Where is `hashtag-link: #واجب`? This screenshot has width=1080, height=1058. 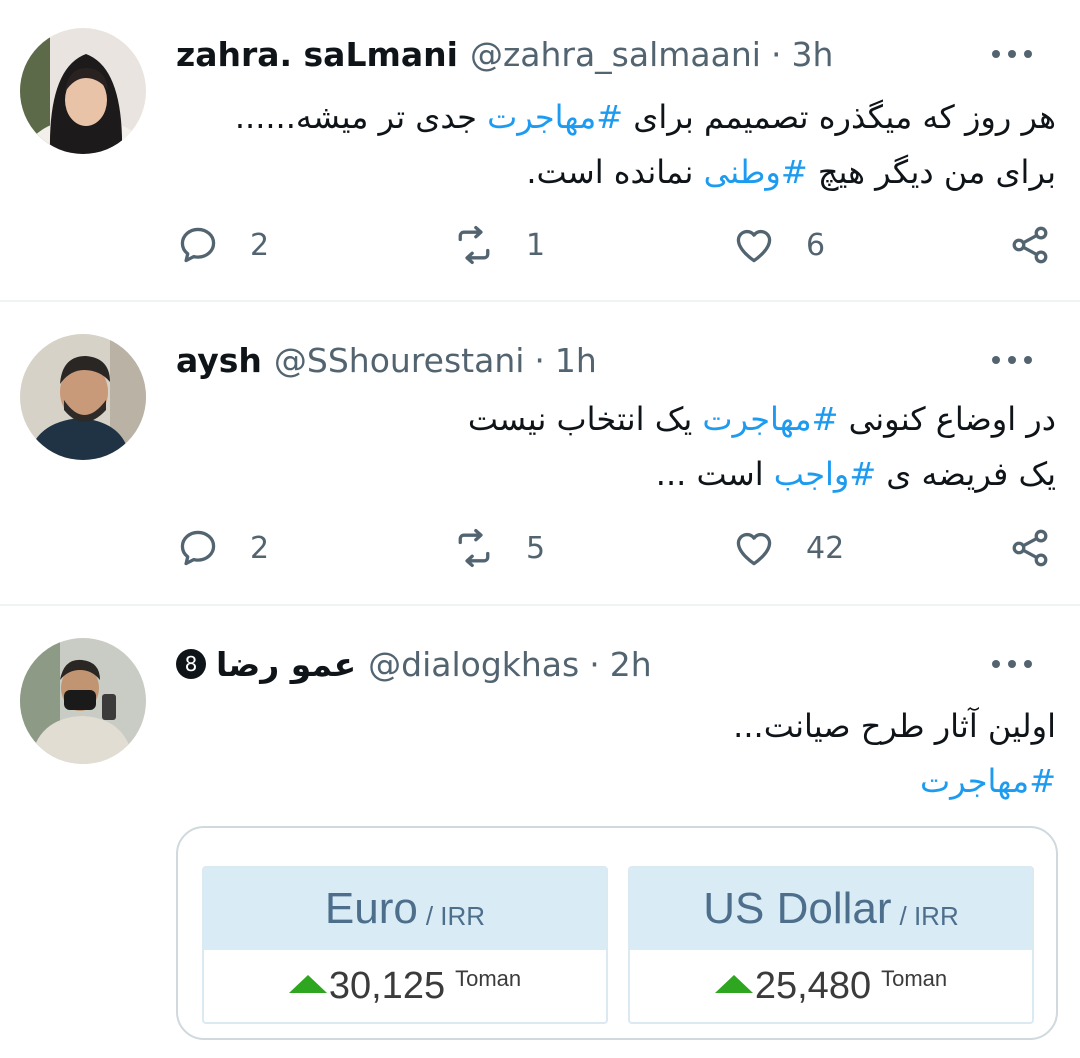 hashtag-link: #واجب is located at coordinates (825, 474).